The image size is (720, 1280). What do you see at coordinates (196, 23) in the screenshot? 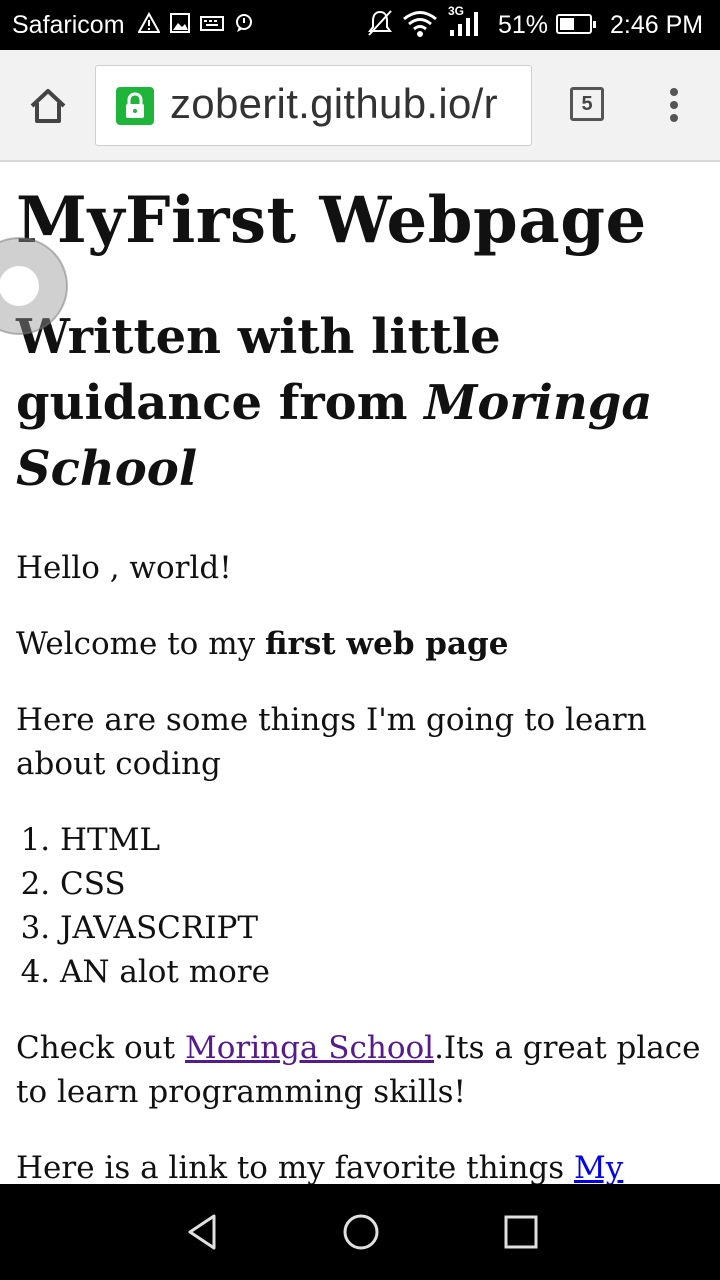
I see `notification-icons` at bounding box center [196, 23].